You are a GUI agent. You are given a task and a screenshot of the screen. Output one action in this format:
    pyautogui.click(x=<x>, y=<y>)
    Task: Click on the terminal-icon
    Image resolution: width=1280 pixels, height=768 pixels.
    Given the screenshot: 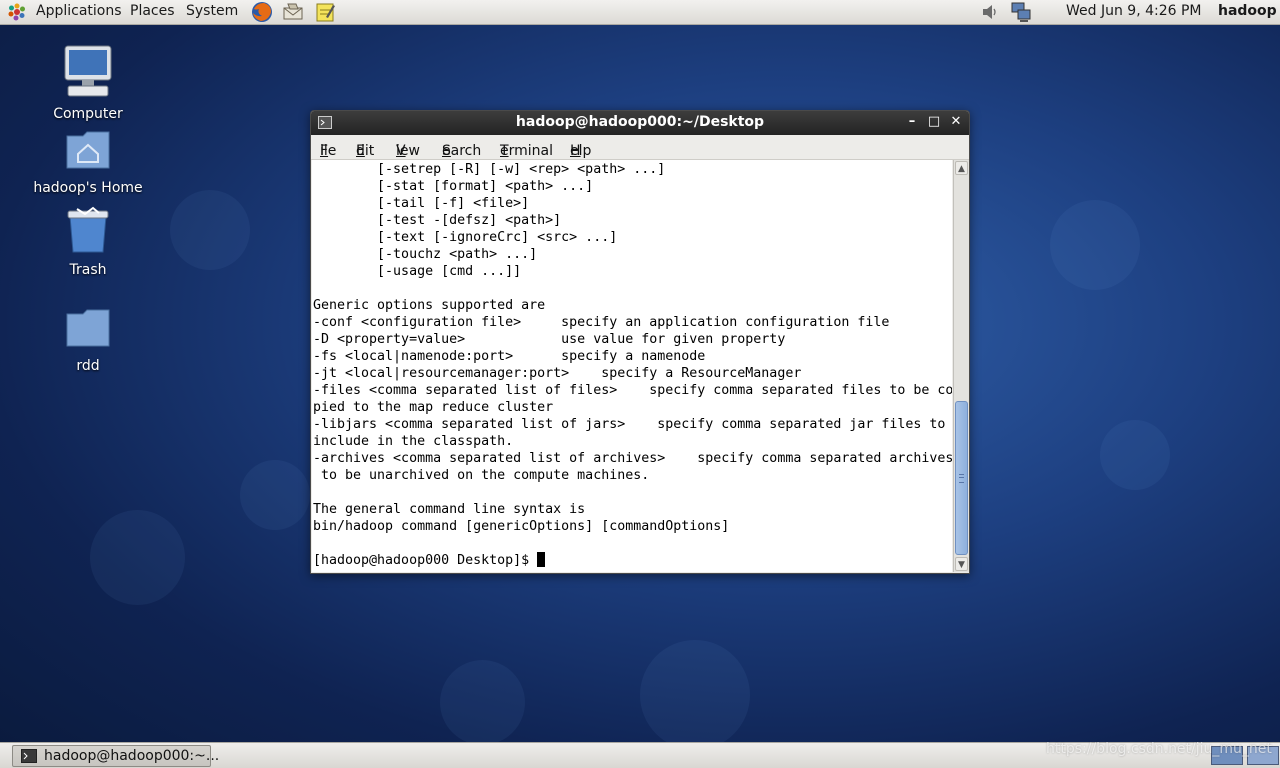 What is the action you would take?
    pyautogui.click(x=29, y=756)
    